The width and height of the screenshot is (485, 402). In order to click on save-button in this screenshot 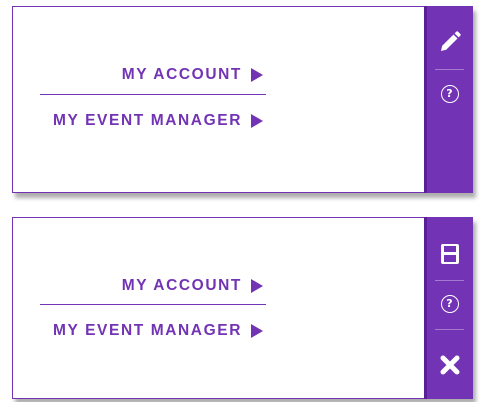, I will do `click(449, 254)`.